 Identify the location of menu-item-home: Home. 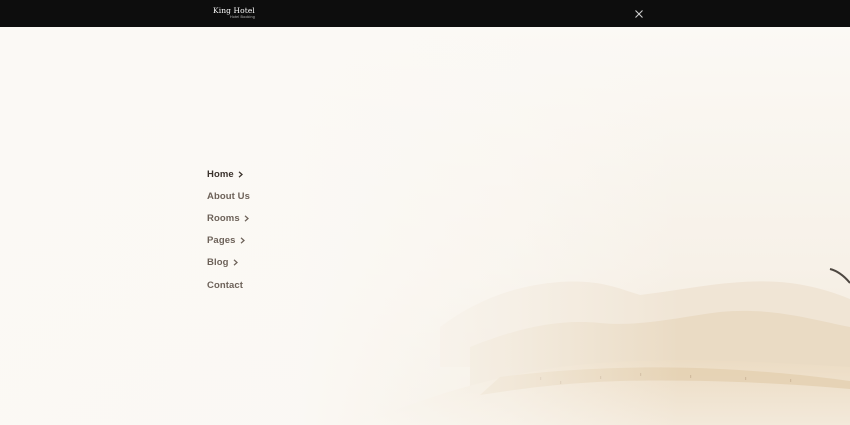
(228, 174).